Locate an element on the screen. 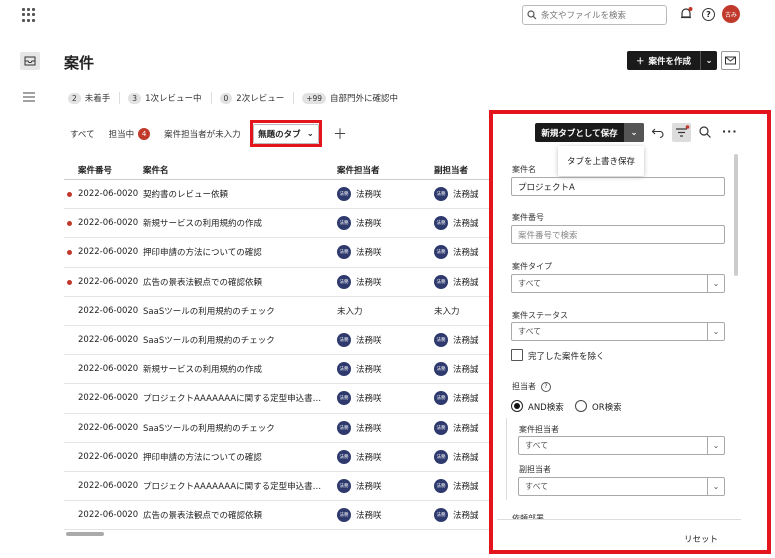 This screenshot has width=775, height=558. case-name-label: 案件名 is located at coordinates (524, 169).